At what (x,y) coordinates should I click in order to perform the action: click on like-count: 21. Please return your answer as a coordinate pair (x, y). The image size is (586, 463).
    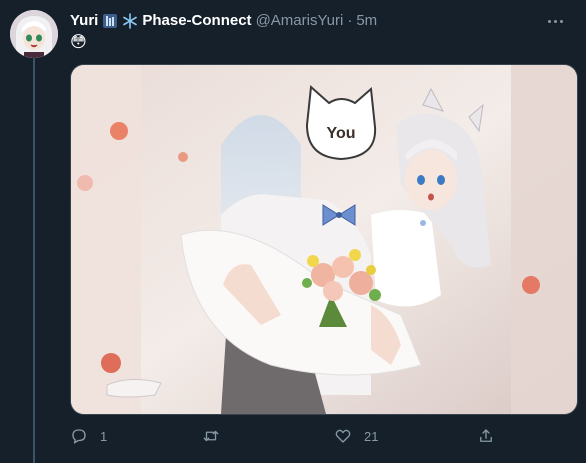
    Looking at the image, I should click on (371, 436).